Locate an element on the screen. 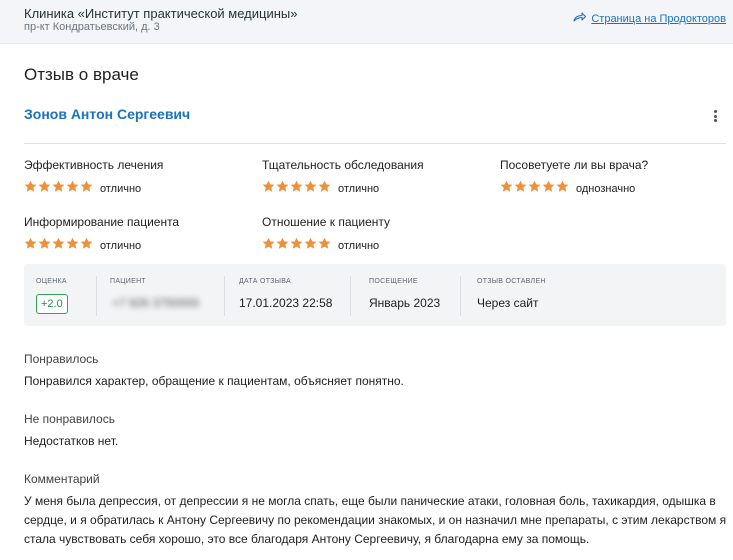 The image size is (733, 560). rating-patient-informing: Информирование пациента отлично is located at coordinates (101, 235).